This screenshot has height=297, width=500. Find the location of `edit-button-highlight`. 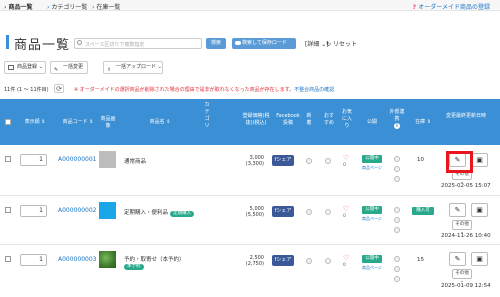

edit-button-highlight is located at coordinates (459, 162).